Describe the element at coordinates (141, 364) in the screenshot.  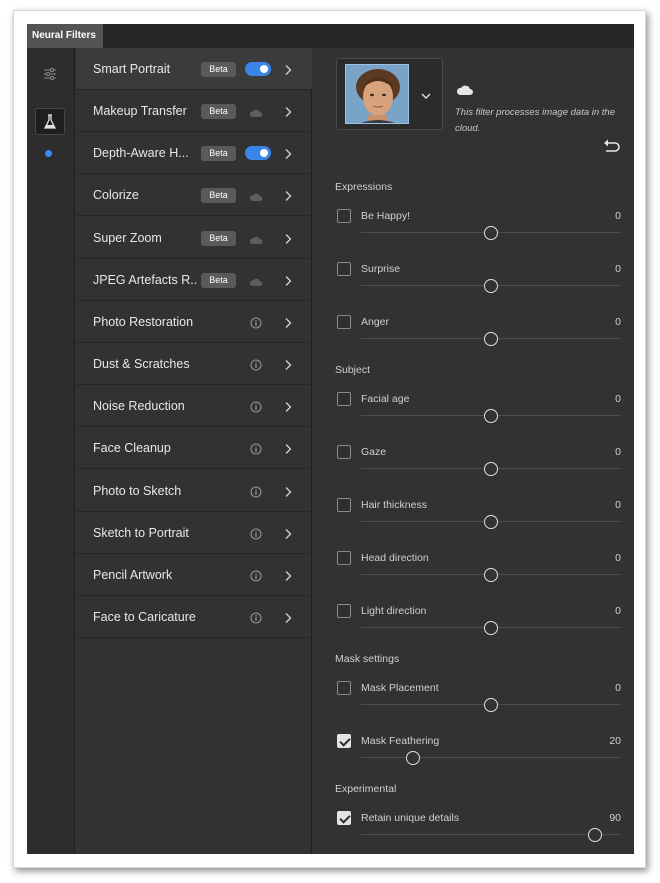
I see `filter-label: Dust & Scratches` at that location.